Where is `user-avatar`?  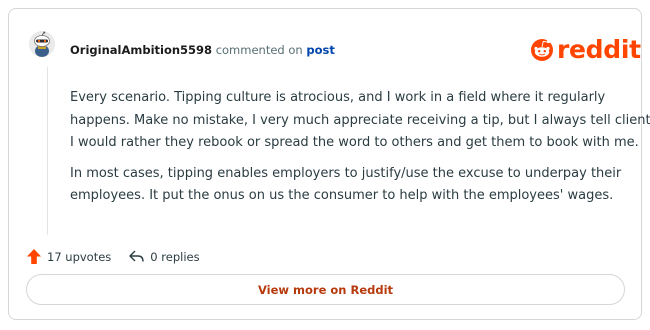 user-avatar is located at coordinates (42, 44).